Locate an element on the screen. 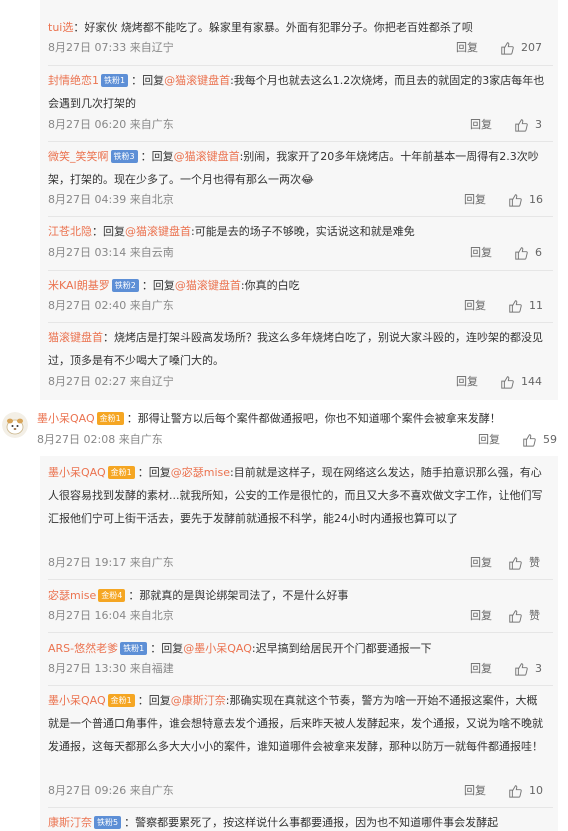 The image size is (568, 831). reply-text: 宓瑟mise 金粉4 ：那就真的是舆论绑架司法了，不是什么好事 is located at coordinates (198, 595).